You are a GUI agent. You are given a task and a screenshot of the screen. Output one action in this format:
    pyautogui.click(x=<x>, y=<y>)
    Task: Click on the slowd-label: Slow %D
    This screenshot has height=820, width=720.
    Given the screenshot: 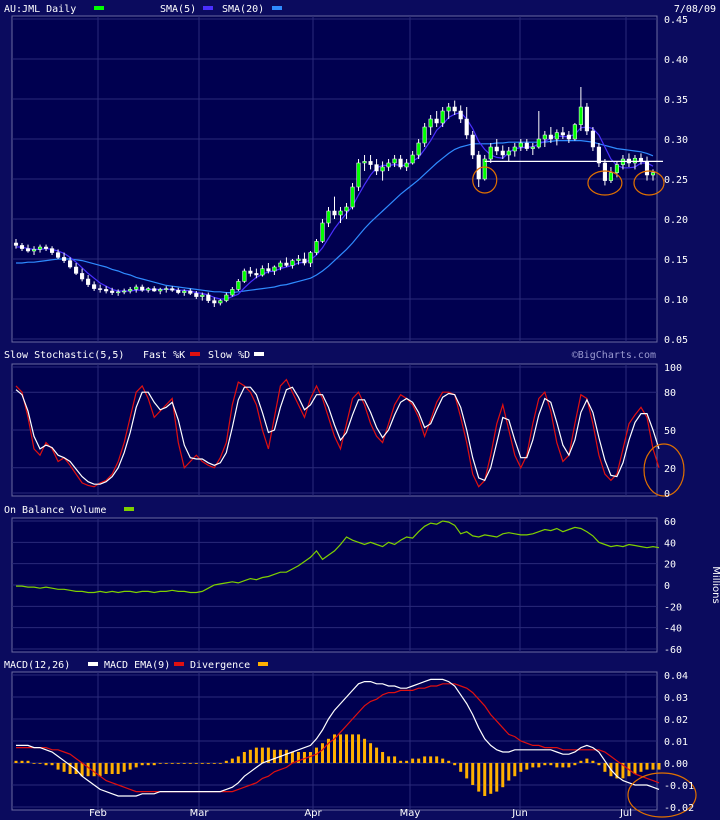 What is the action you would take?
    pyautogui.click(x=229, y=355)
    